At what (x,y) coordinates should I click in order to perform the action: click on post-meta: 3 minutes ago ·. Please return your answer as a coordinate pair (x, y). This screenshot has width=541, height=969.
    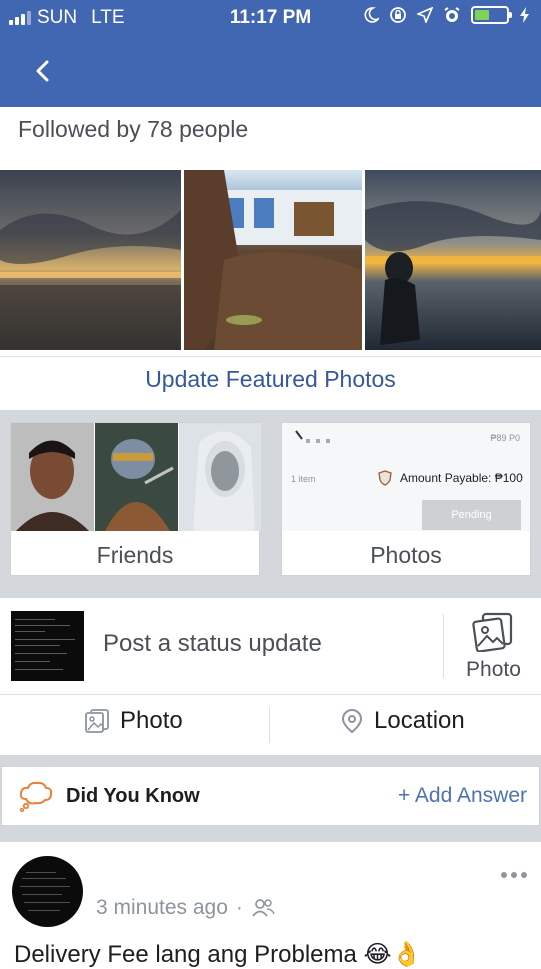
    Looking at the image, I should click on (185, 908).